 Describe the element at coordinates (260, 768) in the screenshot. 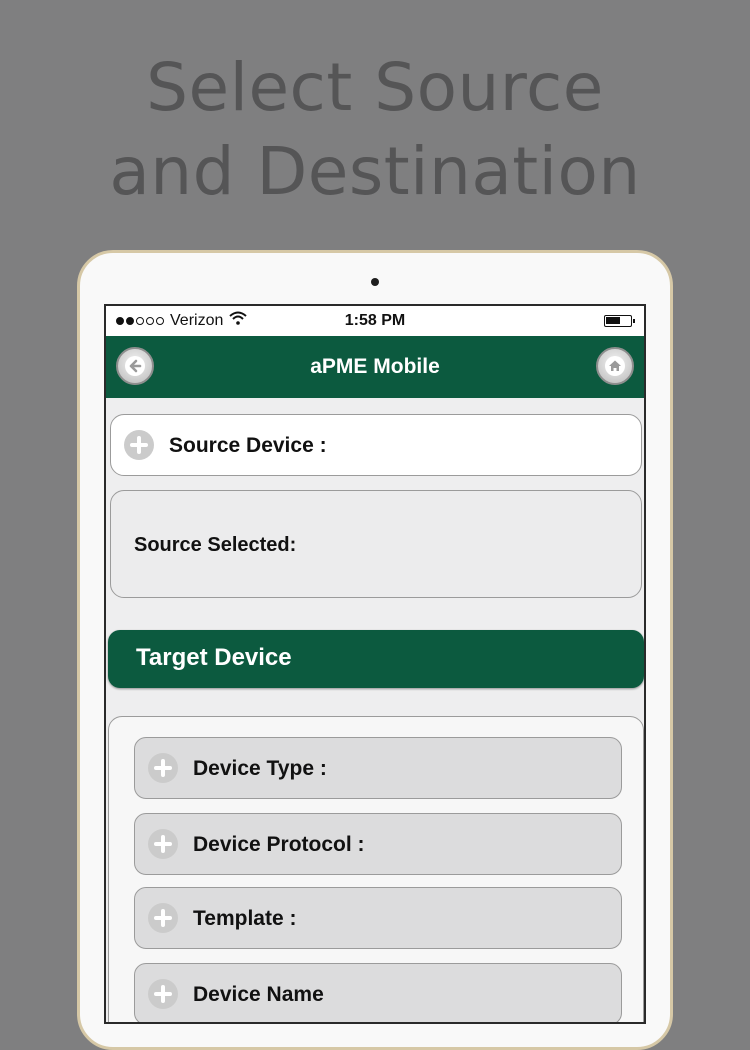

I see `device-type-label: Device Type :` at that location.